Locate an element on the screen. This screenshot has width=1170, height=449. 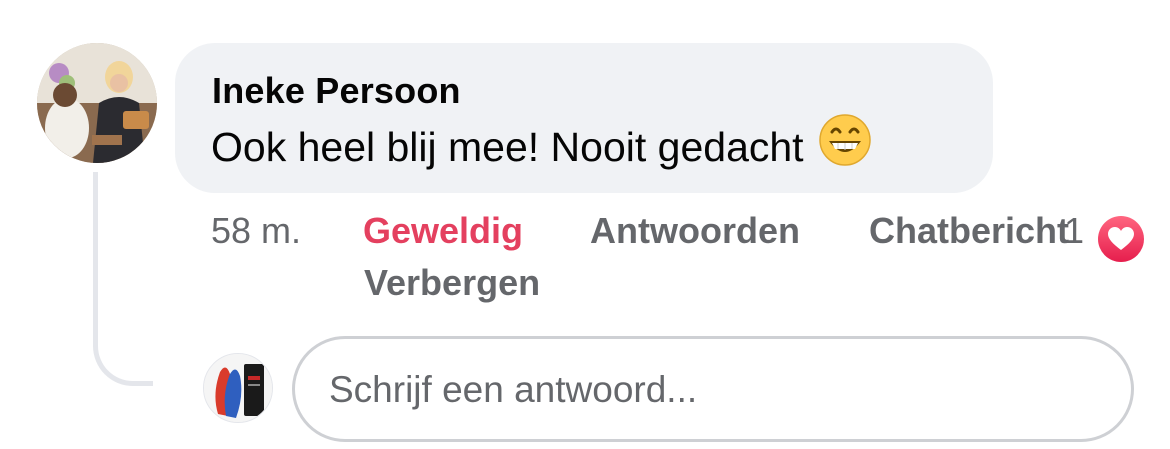
reply-button: Antwoorden is located at coordinates (695, 231).